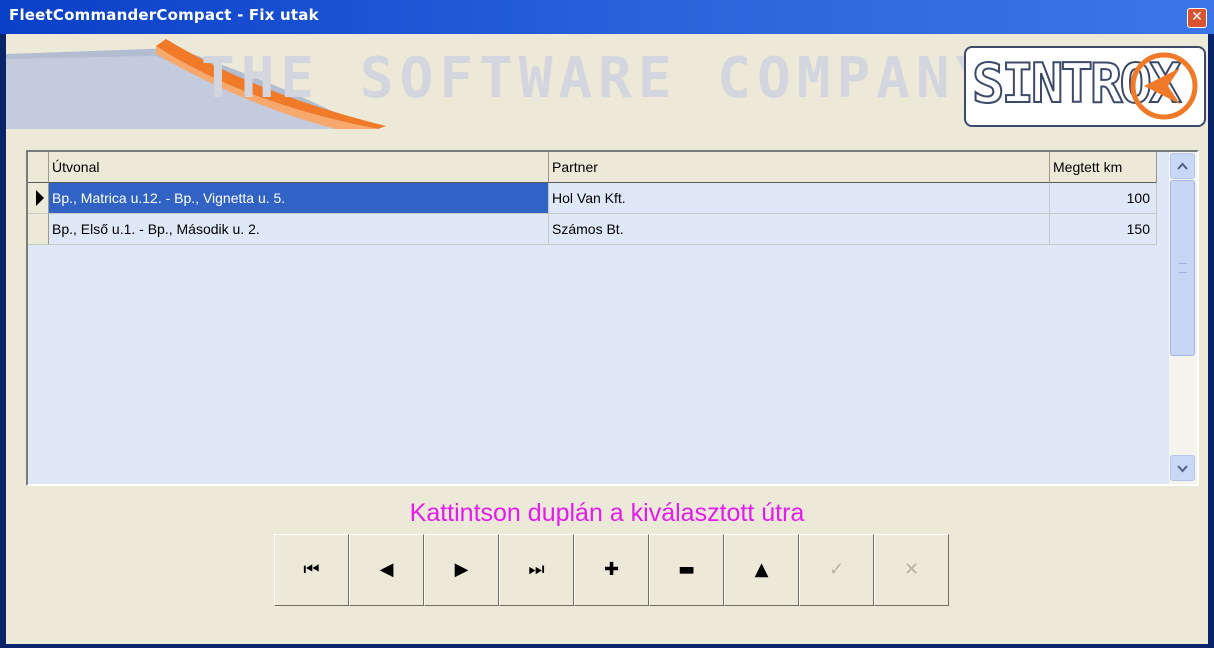  I want to click on prior-icon: ◀, so click(386, 569).